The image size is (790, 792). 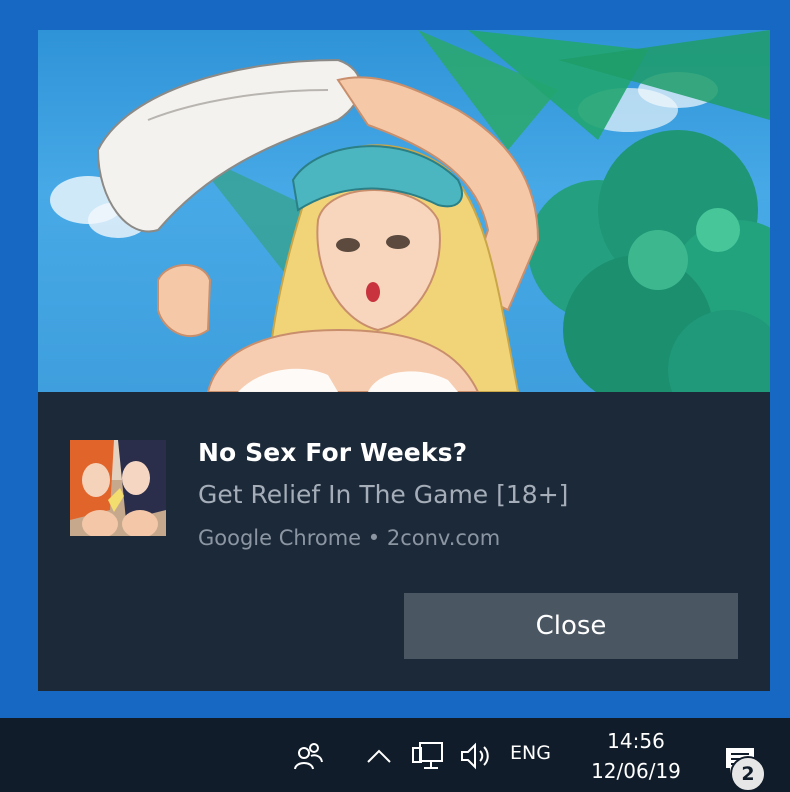 I want to click on clock: 14:56 12/06/19, so click(x=636, y=756).